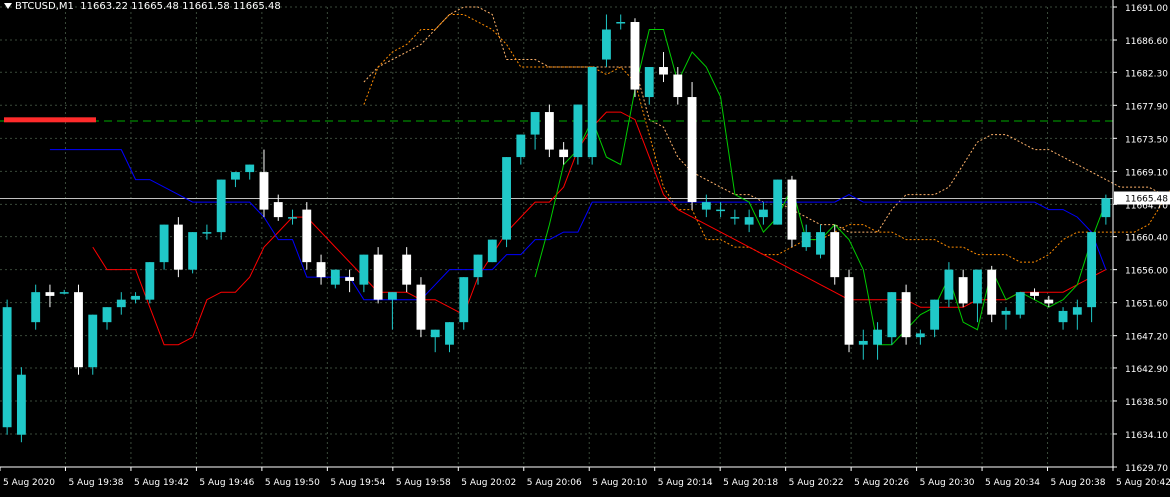 The width and height of the screenshot is (1170, 497). Describe the element at coordinates (1146, 42) in the screenshot. I see `price-tick-label: 11686.60` at that location.